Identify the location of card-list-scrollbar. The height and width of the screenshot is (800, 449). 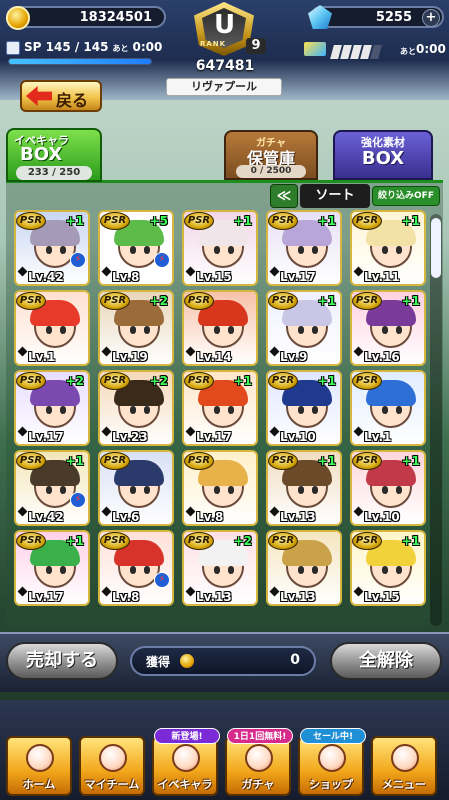
(436, 420).